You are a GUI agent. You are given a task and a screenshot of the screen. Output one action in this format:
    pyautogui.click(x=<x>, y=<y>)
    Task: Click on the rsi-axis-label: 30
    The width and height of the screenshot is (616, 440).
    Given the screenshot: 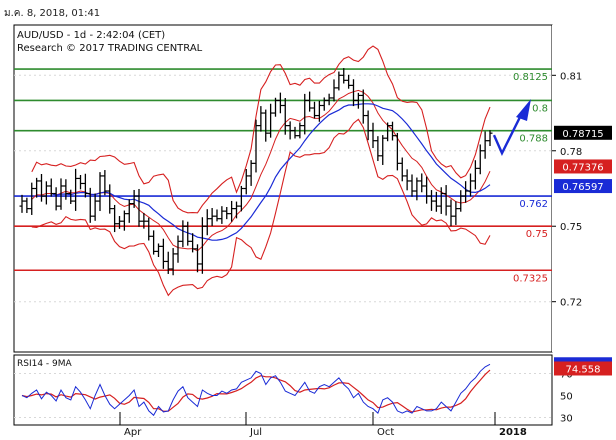 What is the action you would take?
    pyautogui.click(x=566, y=419)
    